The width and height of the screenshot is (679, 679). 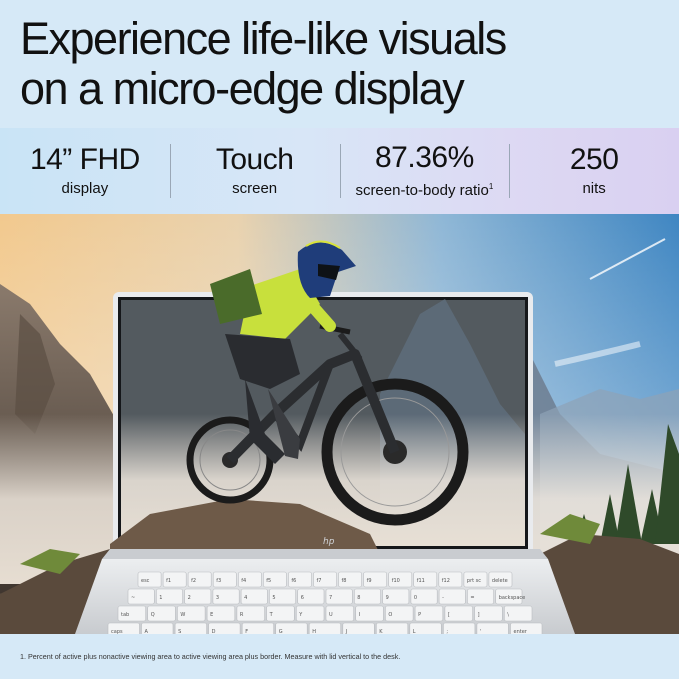 What do you see at coordinates (358, 628) in the screenshot?
I see `keyboard-key: J` at bounding box center [358, 628].